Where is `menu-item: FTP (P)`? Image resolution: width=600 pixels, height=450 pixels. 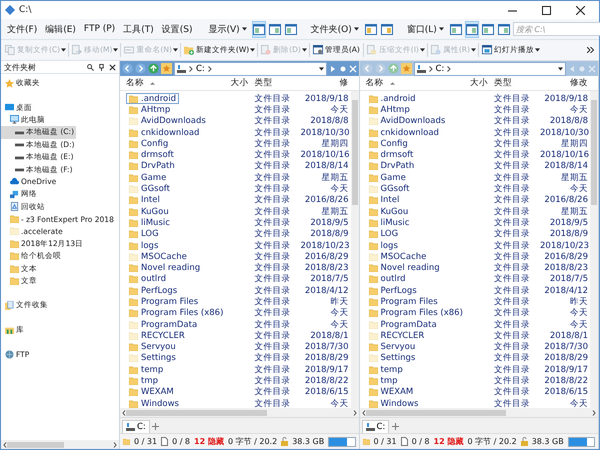 menu-item: FTP (P) is located at coordinates (99, 29).